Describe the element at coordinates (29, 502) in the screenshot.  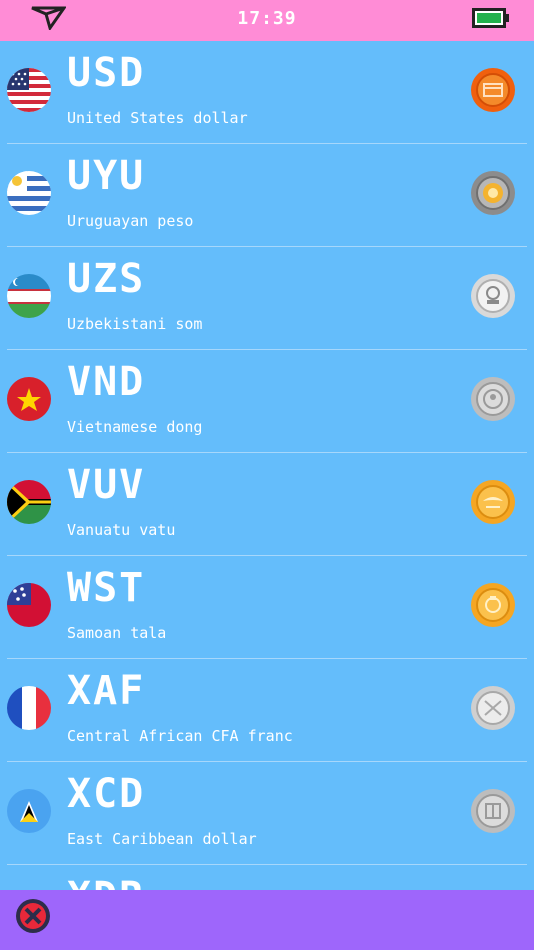
I see `vanuatu-flag-icon` at that location.